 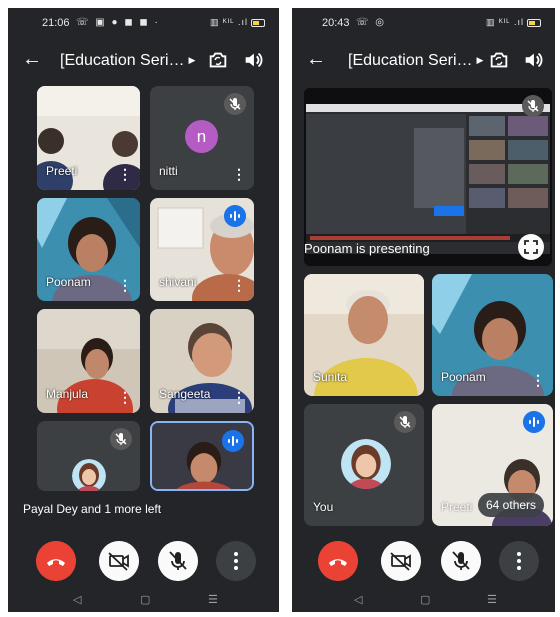 I want to click on participants-left-notification: Payal Dey and 1 more left, so click(x=92, y=509).